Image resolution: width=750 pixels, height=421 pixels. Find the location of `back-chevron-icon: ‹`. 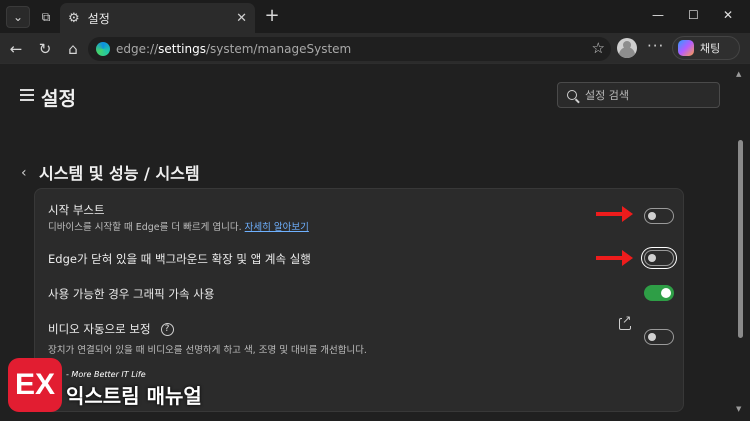

back-chevron-icon: ‹ is located at coordinates (24, 173).